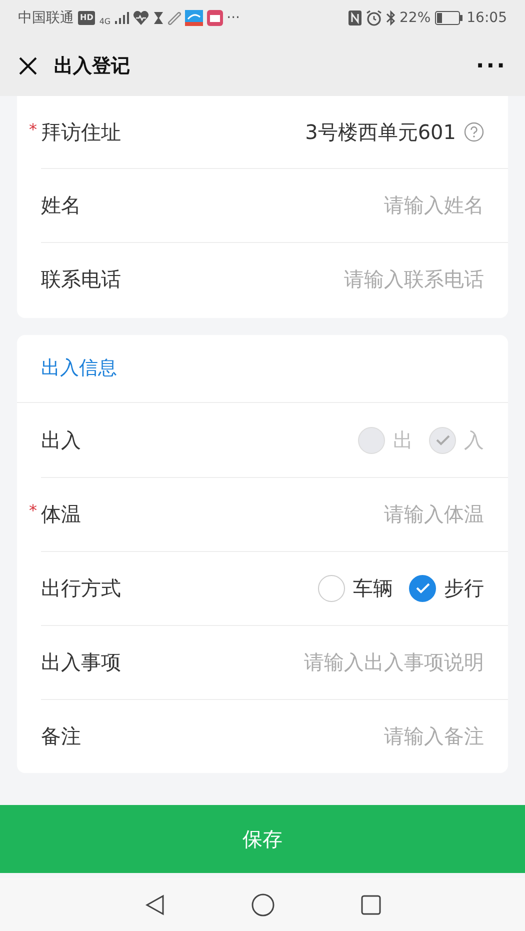 This screenshot has width=525, height=931. I want to click on section-title: 出入信息, so click(262, 369).